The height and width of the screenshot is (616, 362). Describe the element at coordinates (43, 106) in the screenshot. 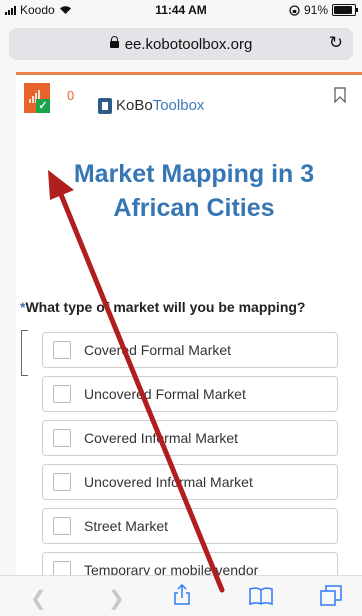

I see `check-icon: ✓` at that location.